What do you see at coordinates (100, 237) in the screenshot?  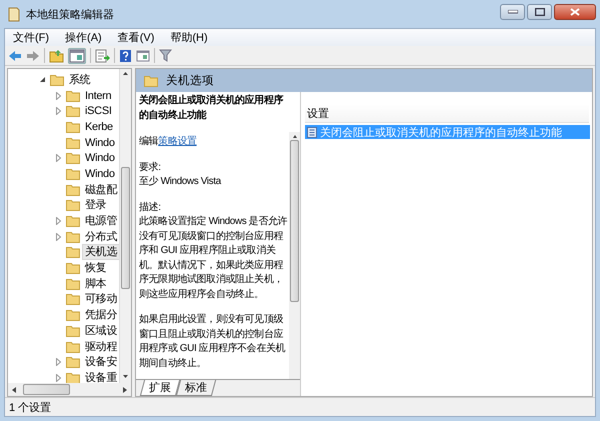 I see `tree-item: 分布式` at bounding box center [100, 237].